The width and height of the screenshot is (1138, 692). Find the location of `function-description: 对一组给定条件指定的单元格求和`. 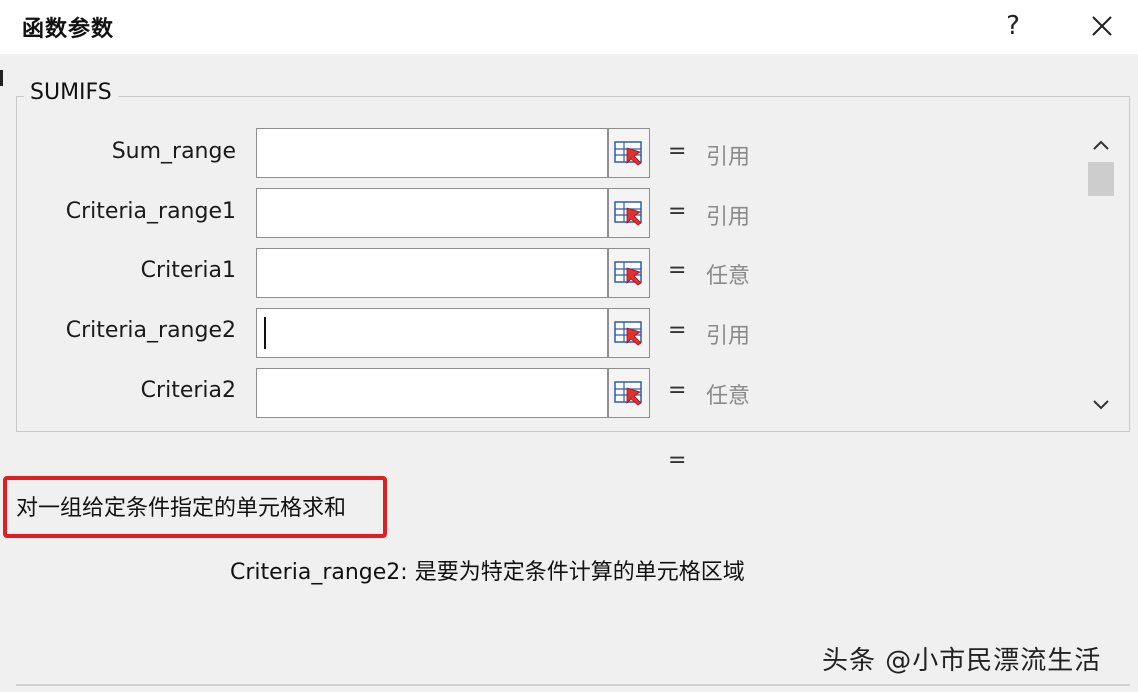

function-description: 对一组给定条件指定的单元格求和 is located at coordinates (181, 508).